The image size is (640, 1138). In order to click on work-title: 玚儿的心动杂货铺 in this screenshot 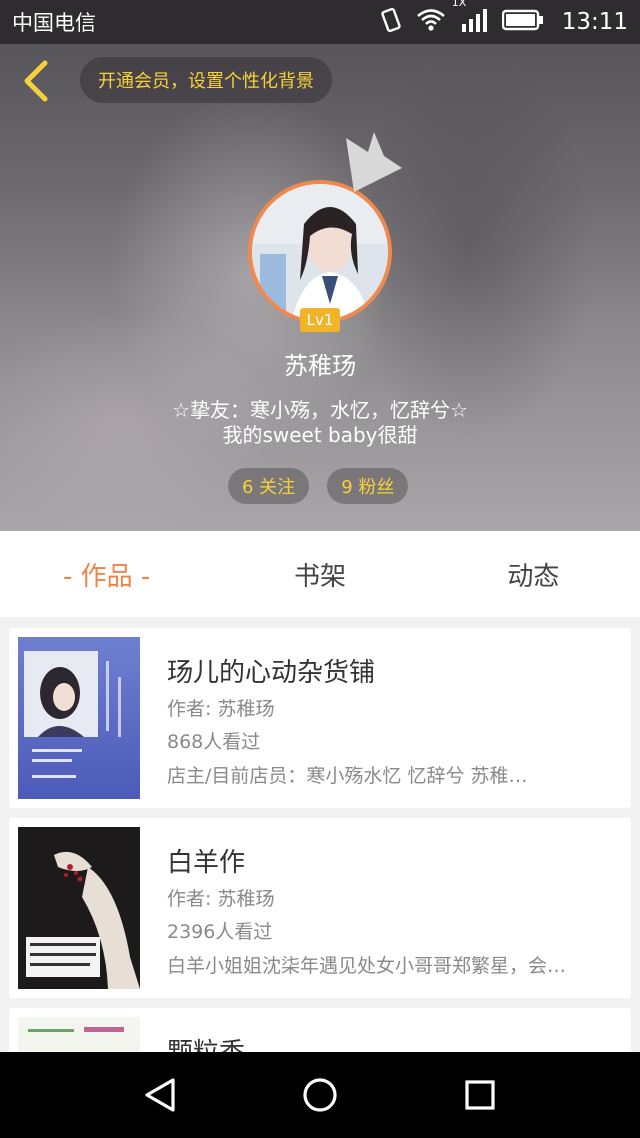, I will do `click(271, 673)`.